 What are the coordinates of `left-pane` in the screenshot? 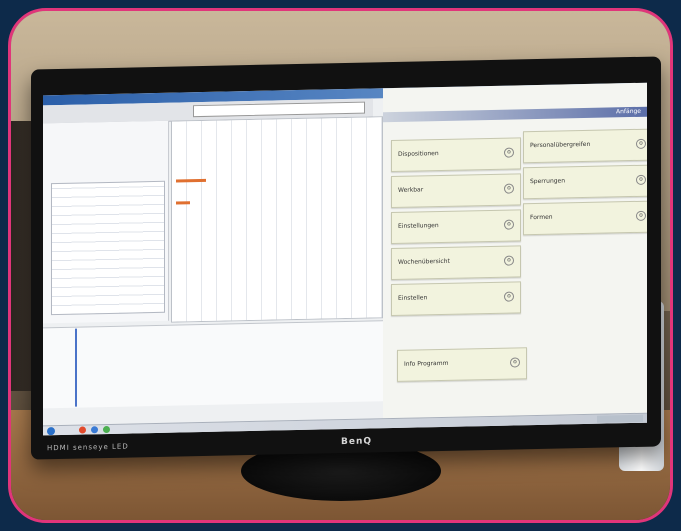 It's located at (106, 222).